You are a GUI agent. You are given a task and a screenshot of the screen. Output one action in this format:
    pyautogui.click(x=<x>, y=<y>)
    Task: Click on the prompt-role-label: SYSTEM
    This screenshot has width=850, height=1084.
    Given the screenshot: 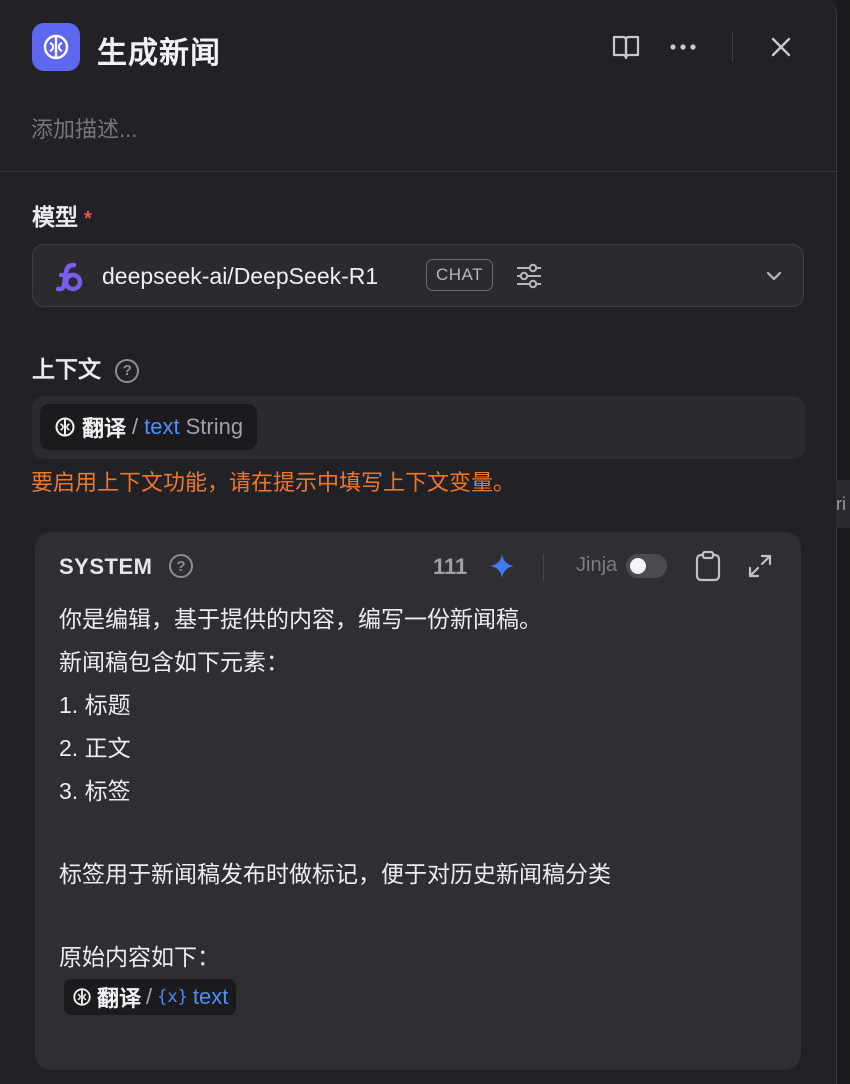 What is the action you would take?
    pyautogui.click(x=106, y=566)
    